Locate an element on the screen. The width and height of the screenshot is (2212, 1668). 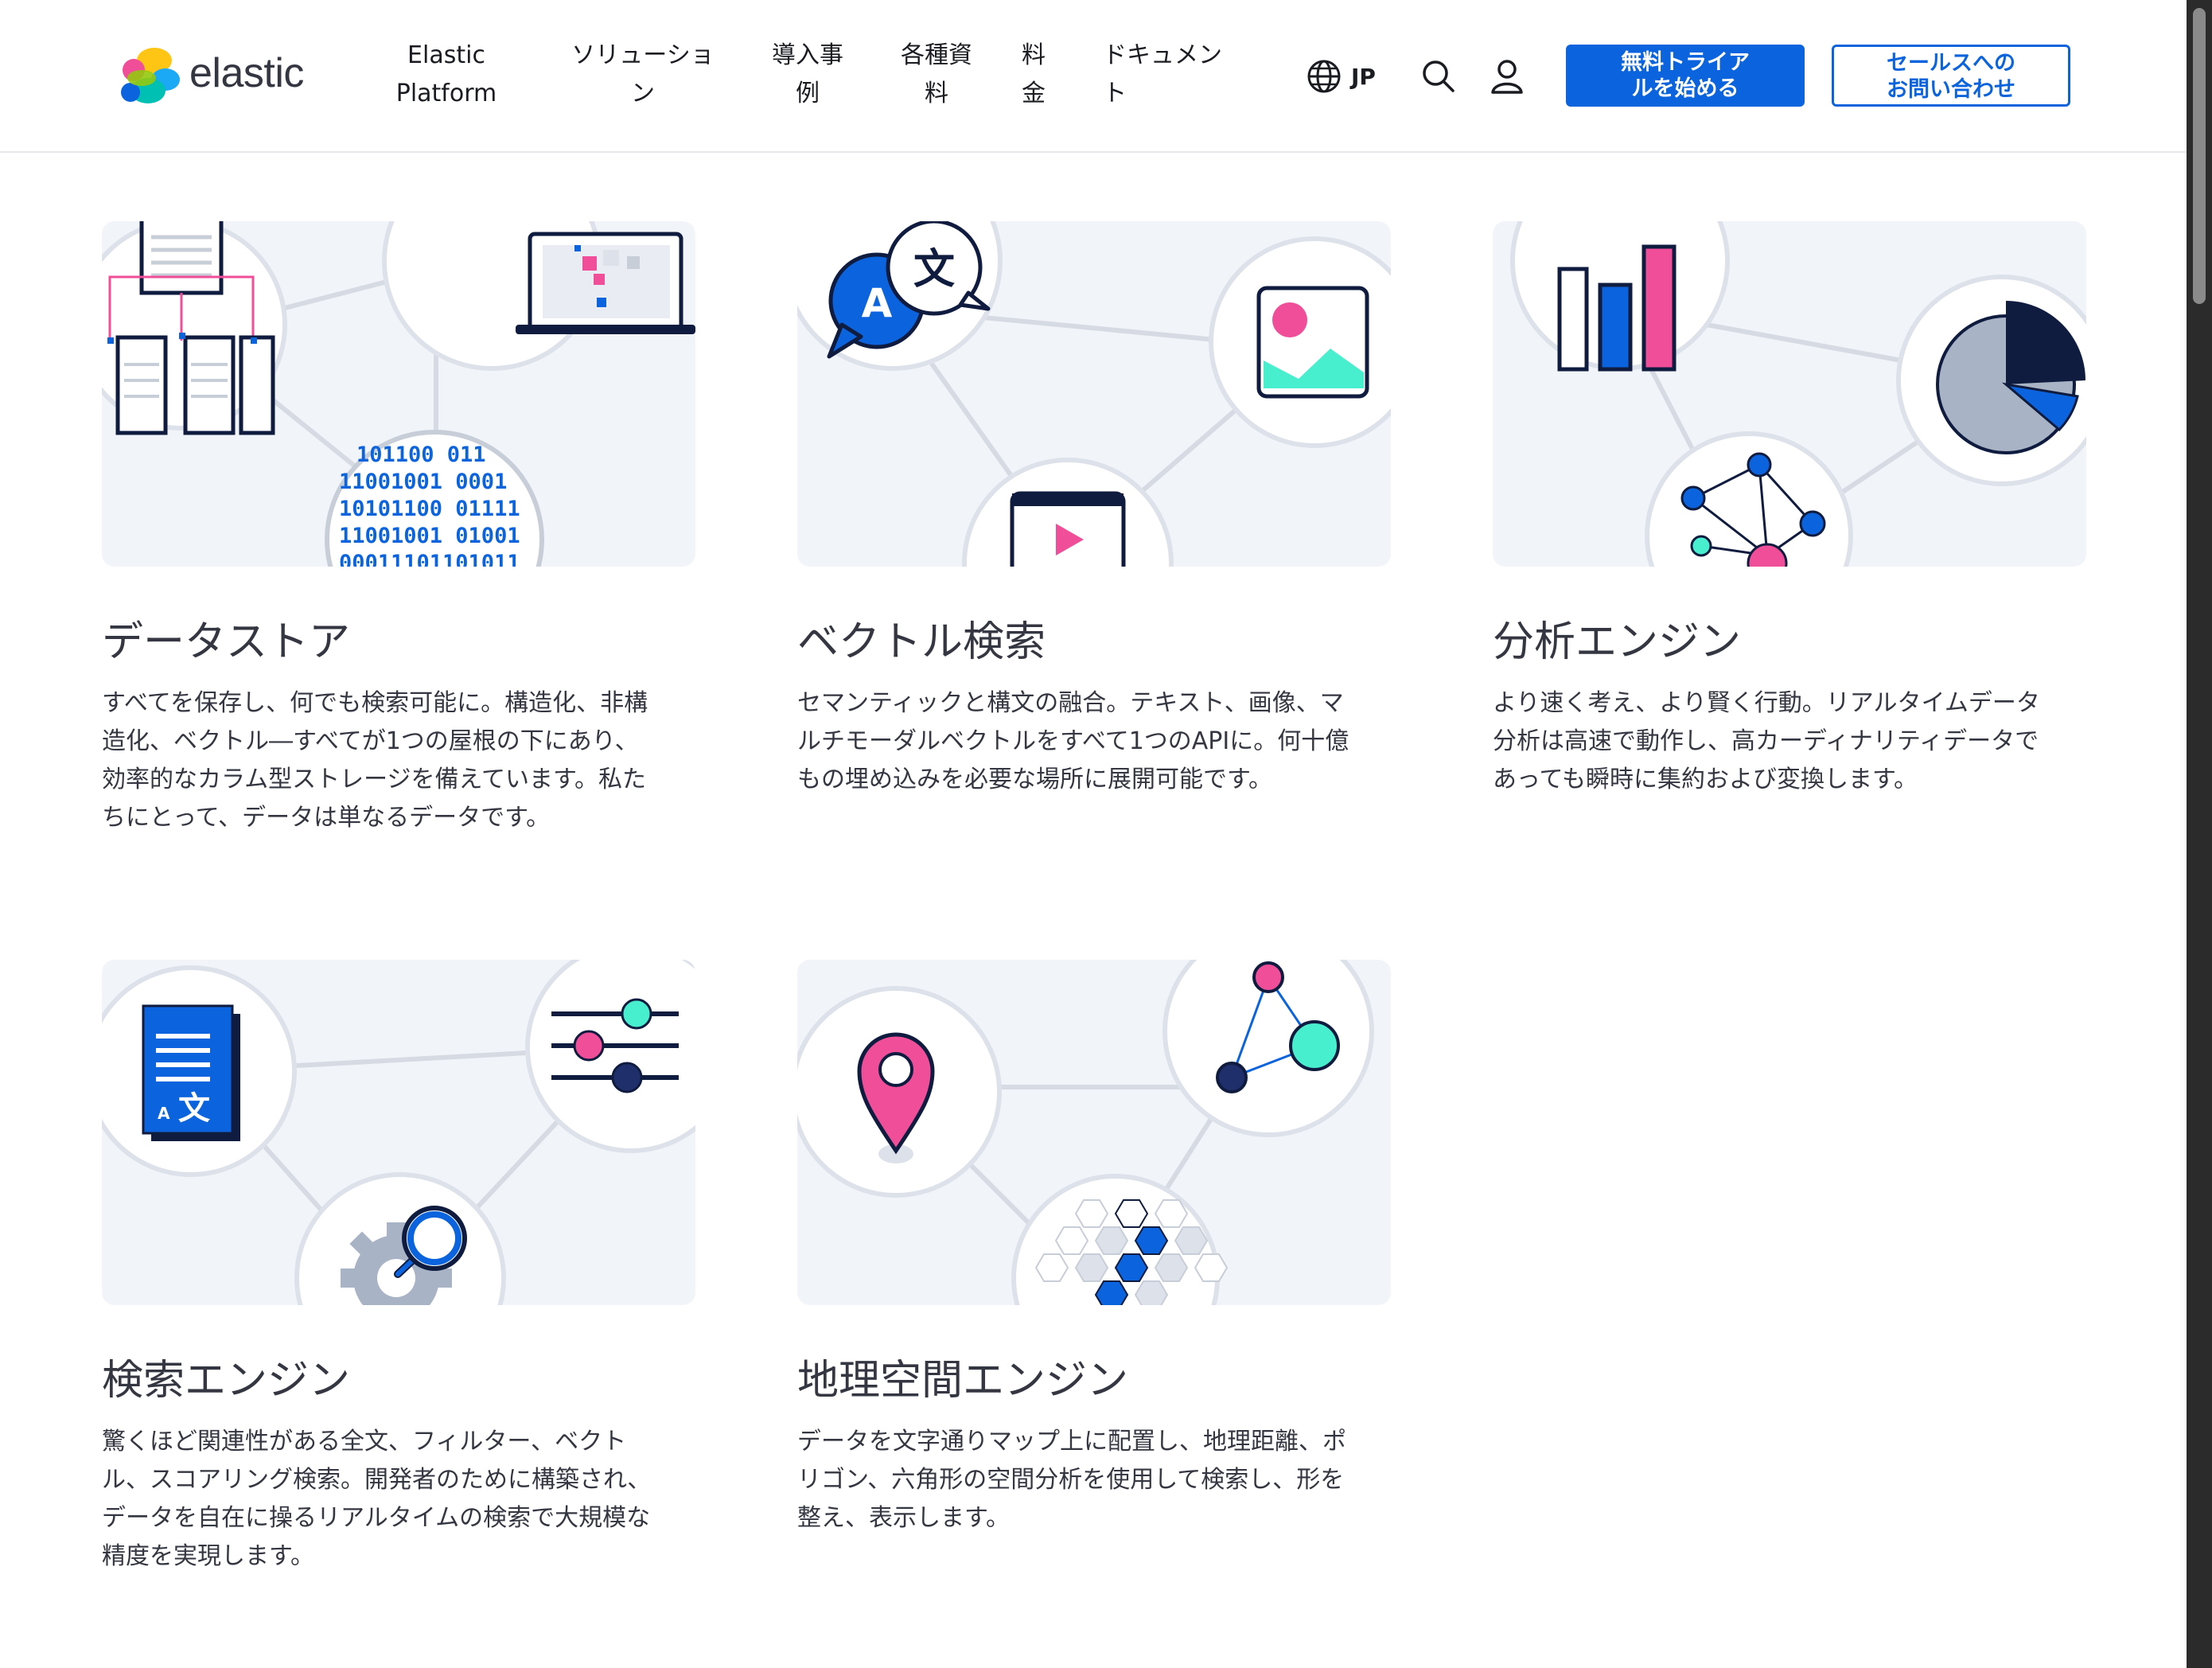
card-title: 地理空間エンジン is located at coordinates (1094, 1380).